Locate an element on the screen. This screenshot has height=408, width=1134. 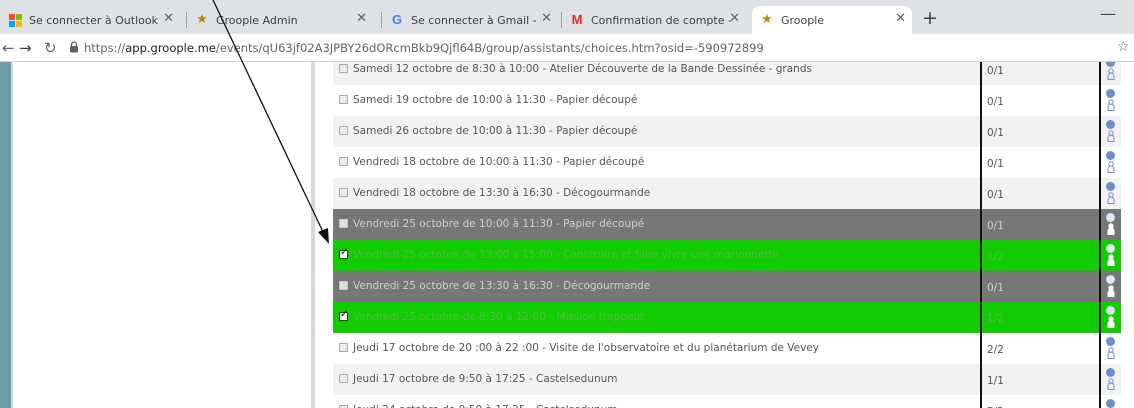
tab-label: Confirmation de compte - pvveu is located at coordinates (661, 20).